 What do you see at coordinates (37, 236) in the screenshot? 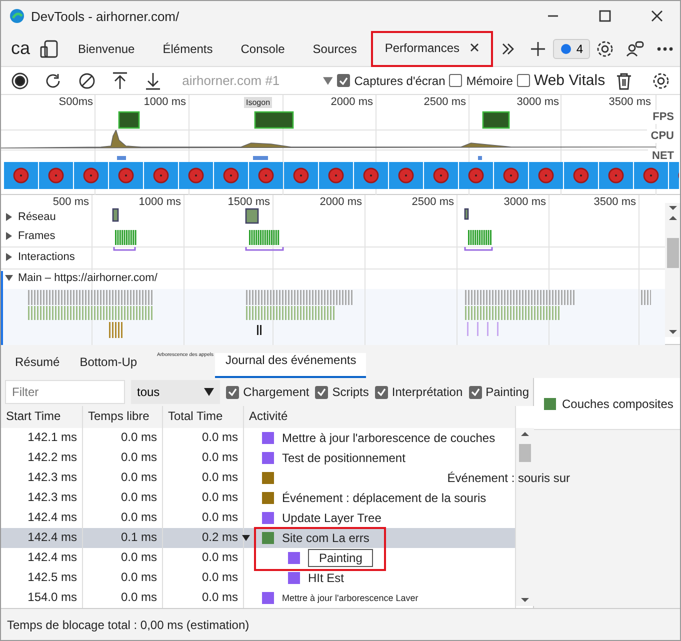
I see `track-label: Frames` at bounding box center [37, 236].